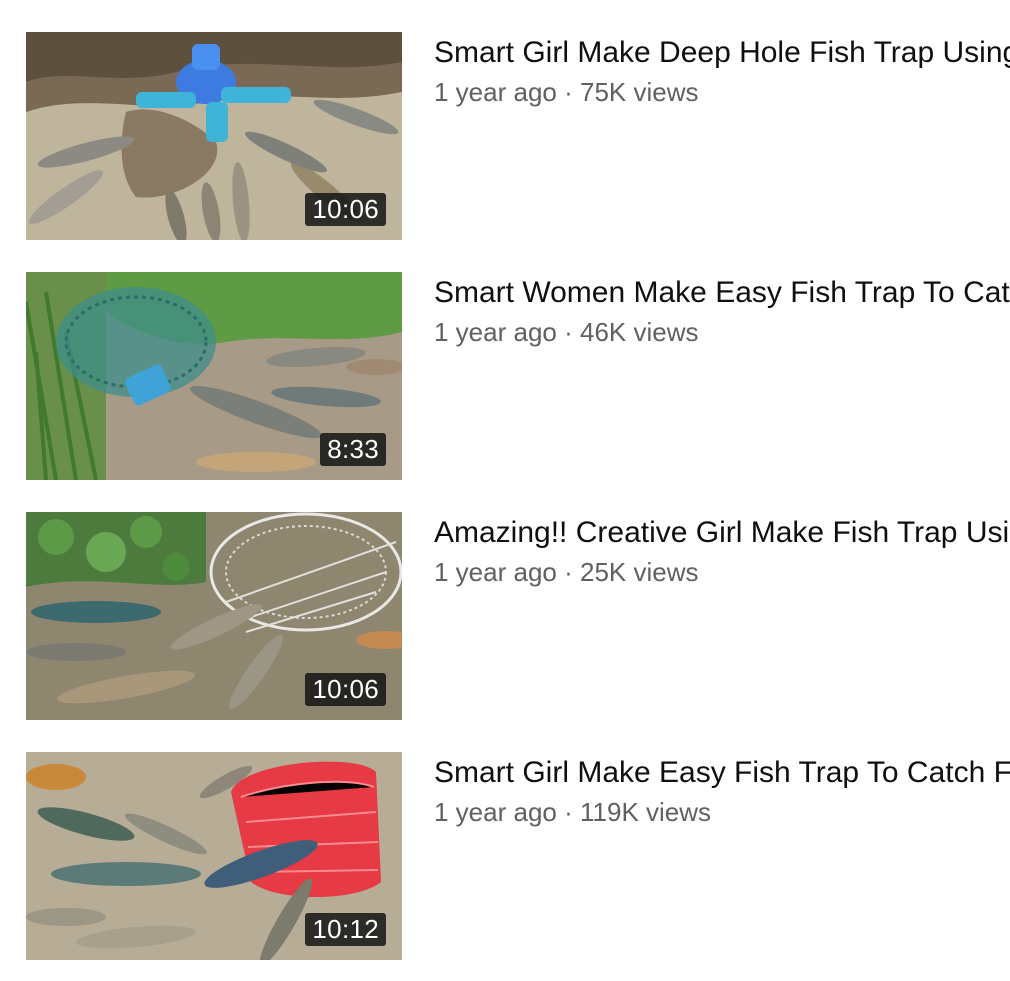 The image size is (1010, 981). I want to click on view-count: 46K views, so click(639, 332).